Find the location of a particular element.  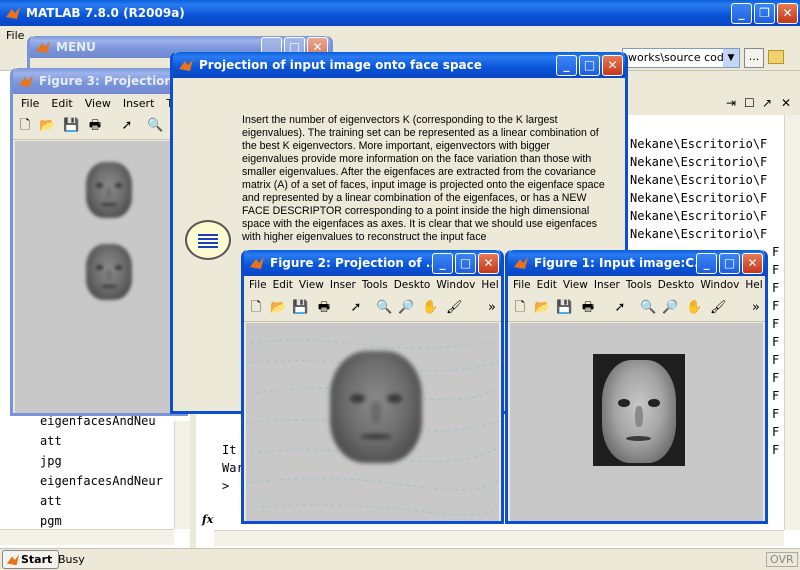

eigenface-image is located at coordinates (109, 190).